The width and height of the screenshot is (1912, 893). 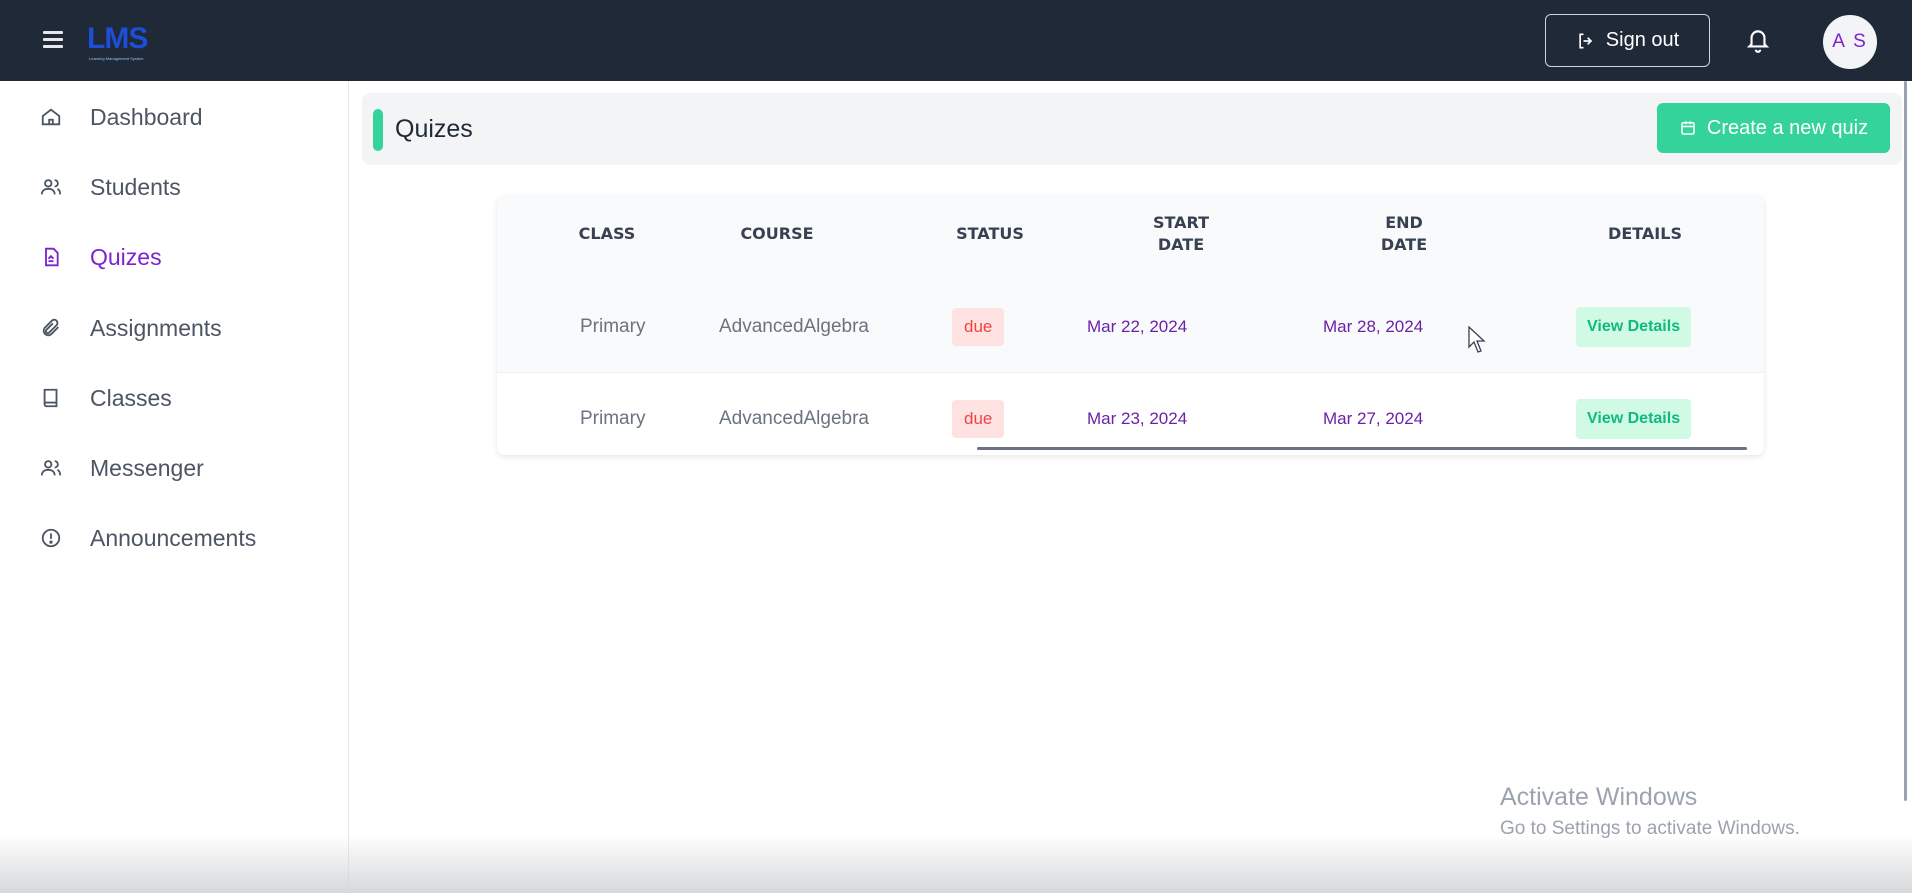 I want to click on sidebar-item-messenger: Messenger, so click(x=185, y=468).